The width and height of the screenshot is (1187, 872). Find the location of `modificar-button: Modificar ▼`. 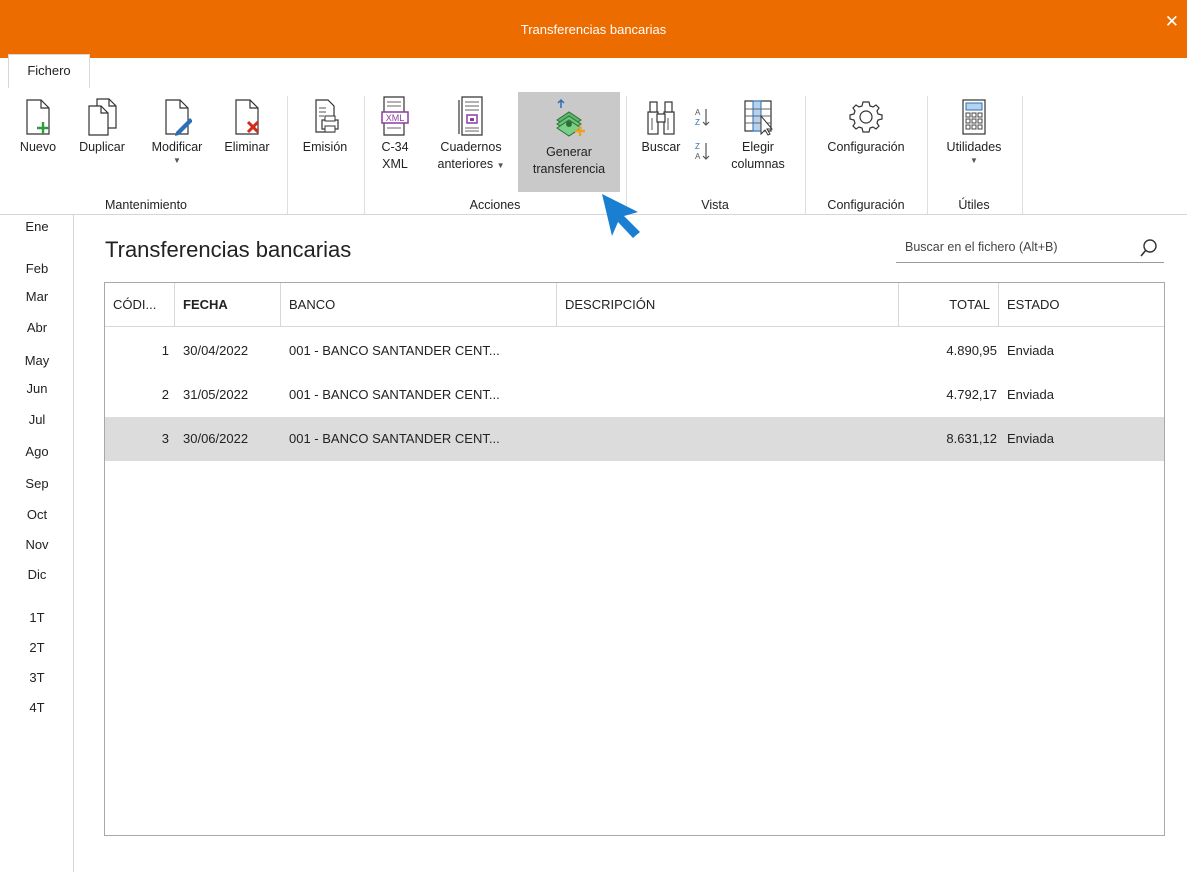

modificar-button: Modificar ▼ is located at coordinates (177, 127).